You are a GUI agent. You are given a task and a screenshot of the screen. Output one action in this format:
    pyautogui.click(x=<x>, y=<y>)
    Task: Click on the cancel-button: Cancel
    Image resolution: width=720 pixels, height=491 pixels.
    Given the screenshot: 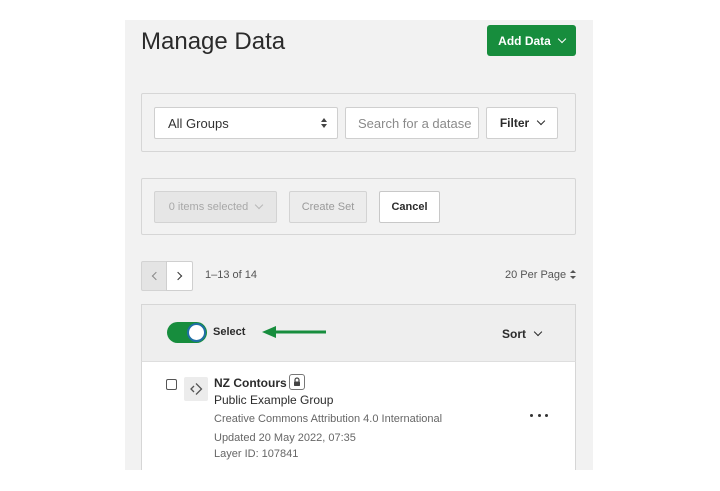 What is the action you would take?
    pyautogui.click(x=409, y=207)
    